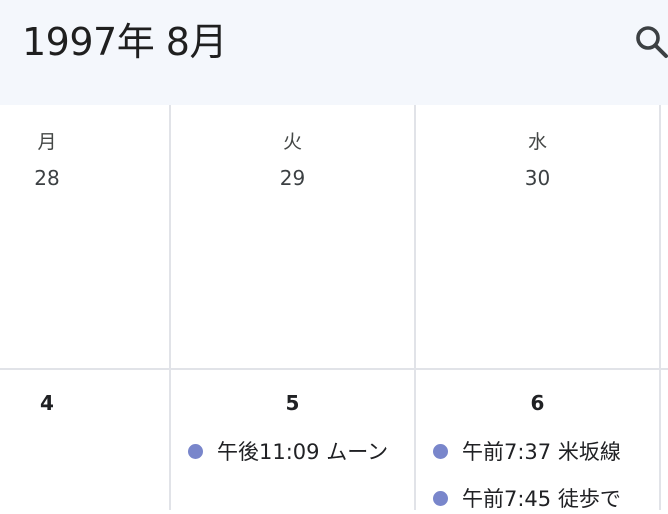 Image resolution: width=668 pixels, height=514 pixels. What do you see at coordinates (541, 499) in the screenshot?
I see `event-label: 午前7:45 徒歩で` at bounding box center [541, 499].